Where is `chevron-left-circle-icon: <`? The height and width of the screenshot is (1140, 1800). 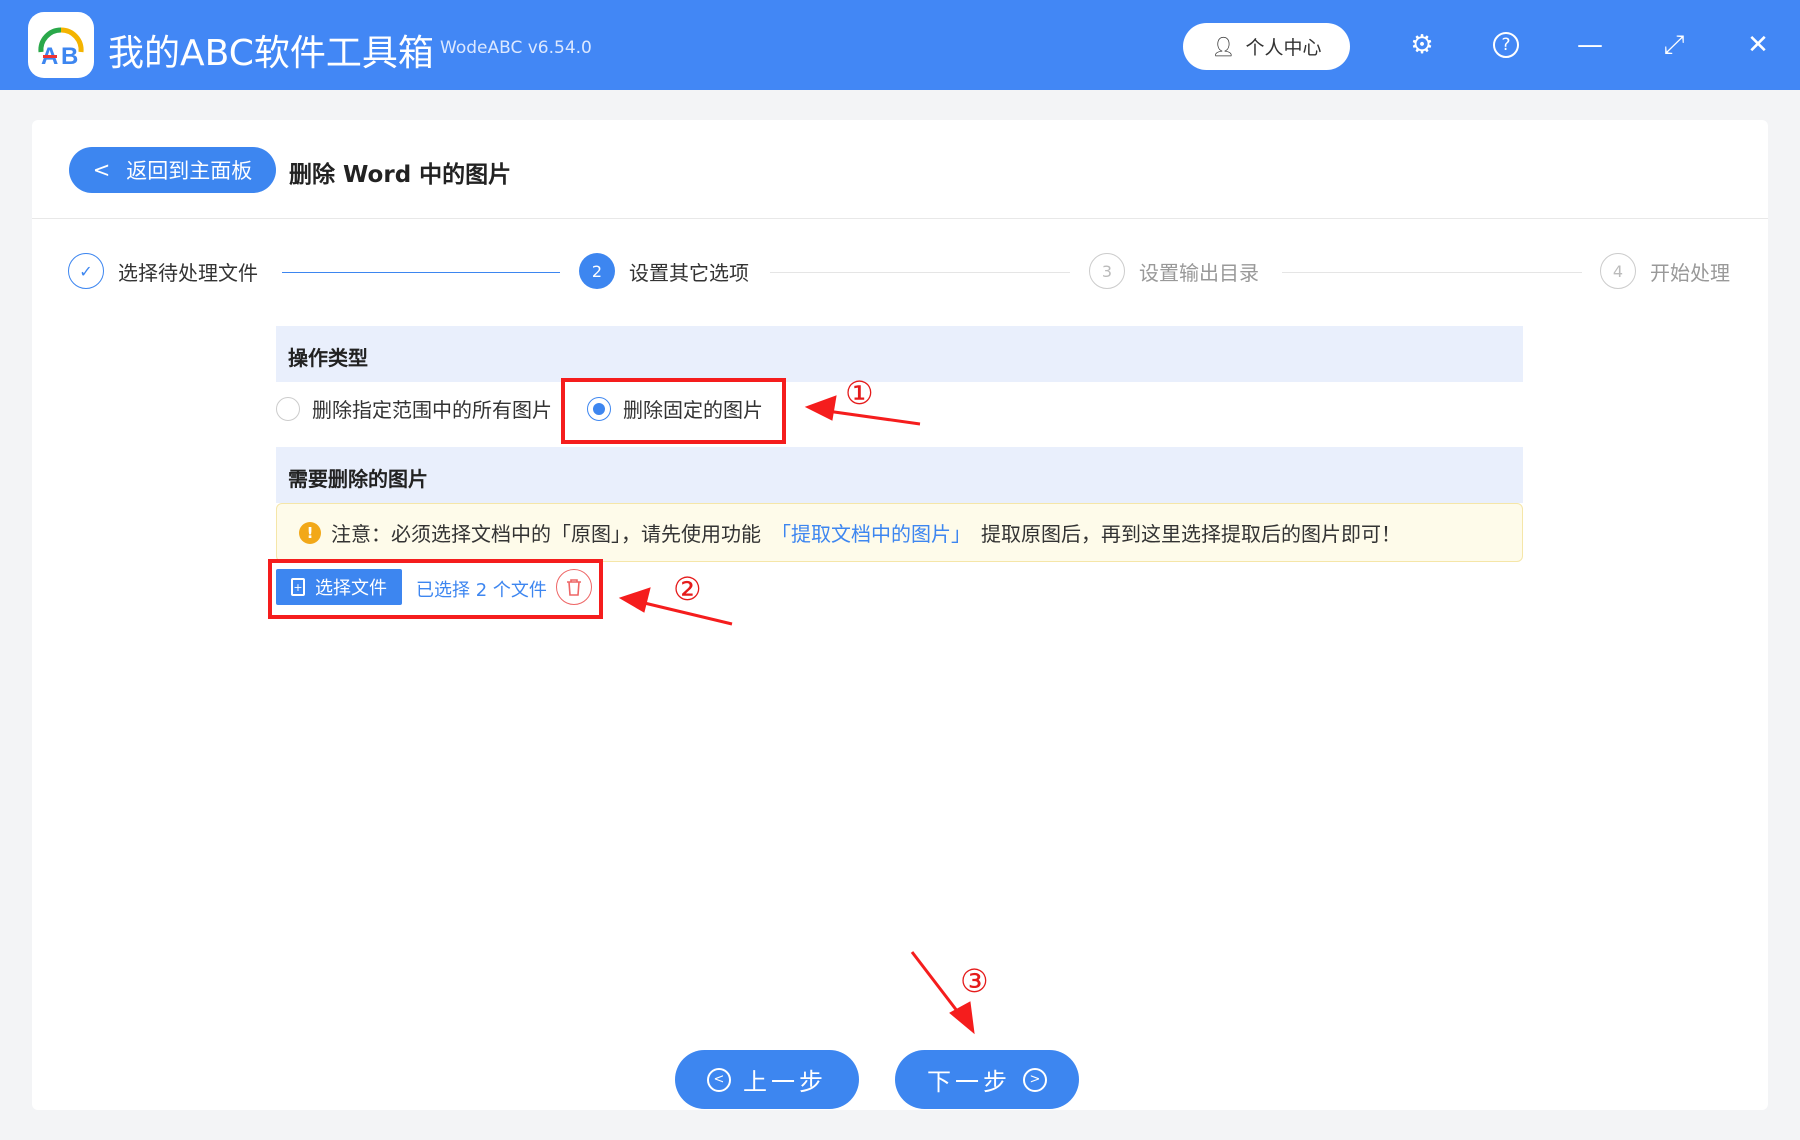 chevron-left-circle-icon: < is located at coordinates (719, 1079).